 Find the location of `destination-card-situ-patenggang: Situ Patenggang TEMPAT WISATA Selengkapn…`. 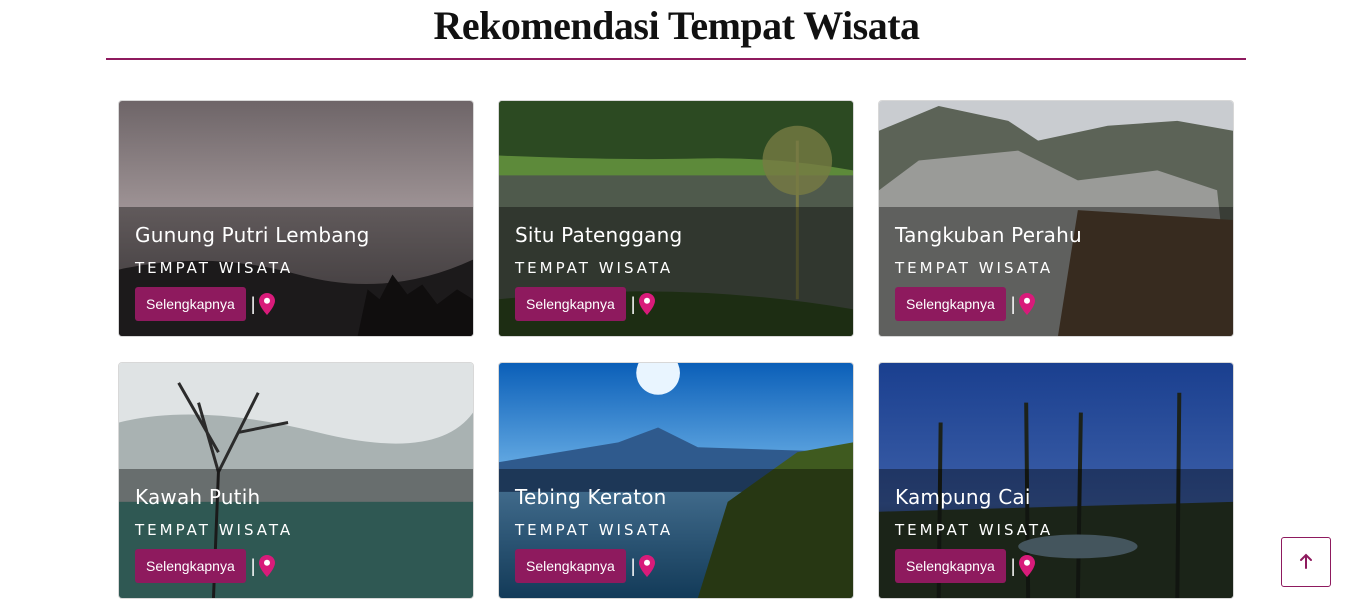

destination-card-situ-patenggang: Situ Patenggang TEMPAT WISATA Selengkapn… is located at coordinates (676, 218).